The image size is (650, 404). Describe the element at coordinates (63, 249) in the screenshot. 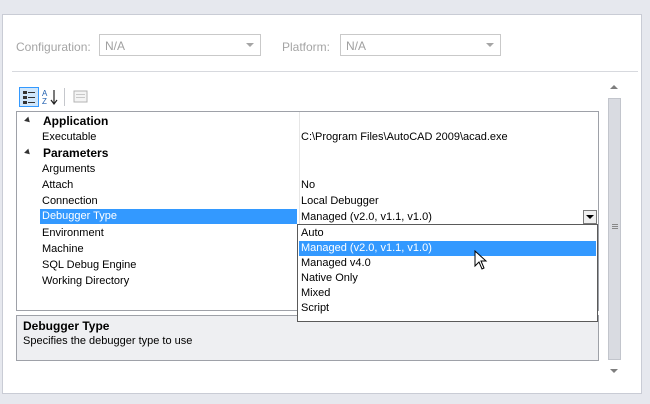

I see `property-name: Machine` at that location.